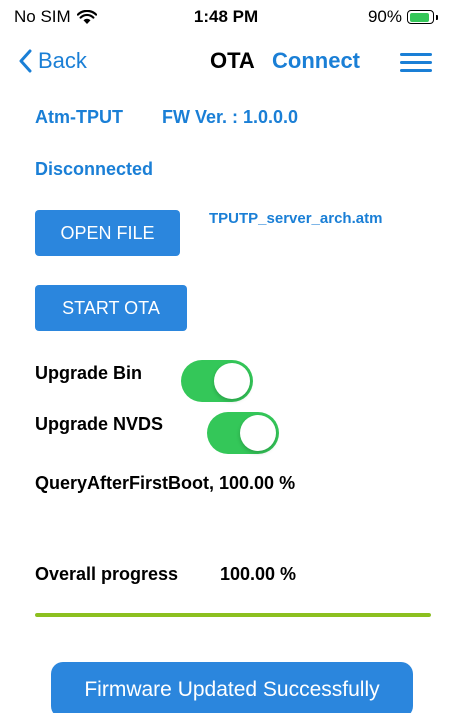  What do you see at coordinates (258, 574) in the screenshot?
I see `overall-progress-value: 100.00 %` at bounding box center [258, 574].